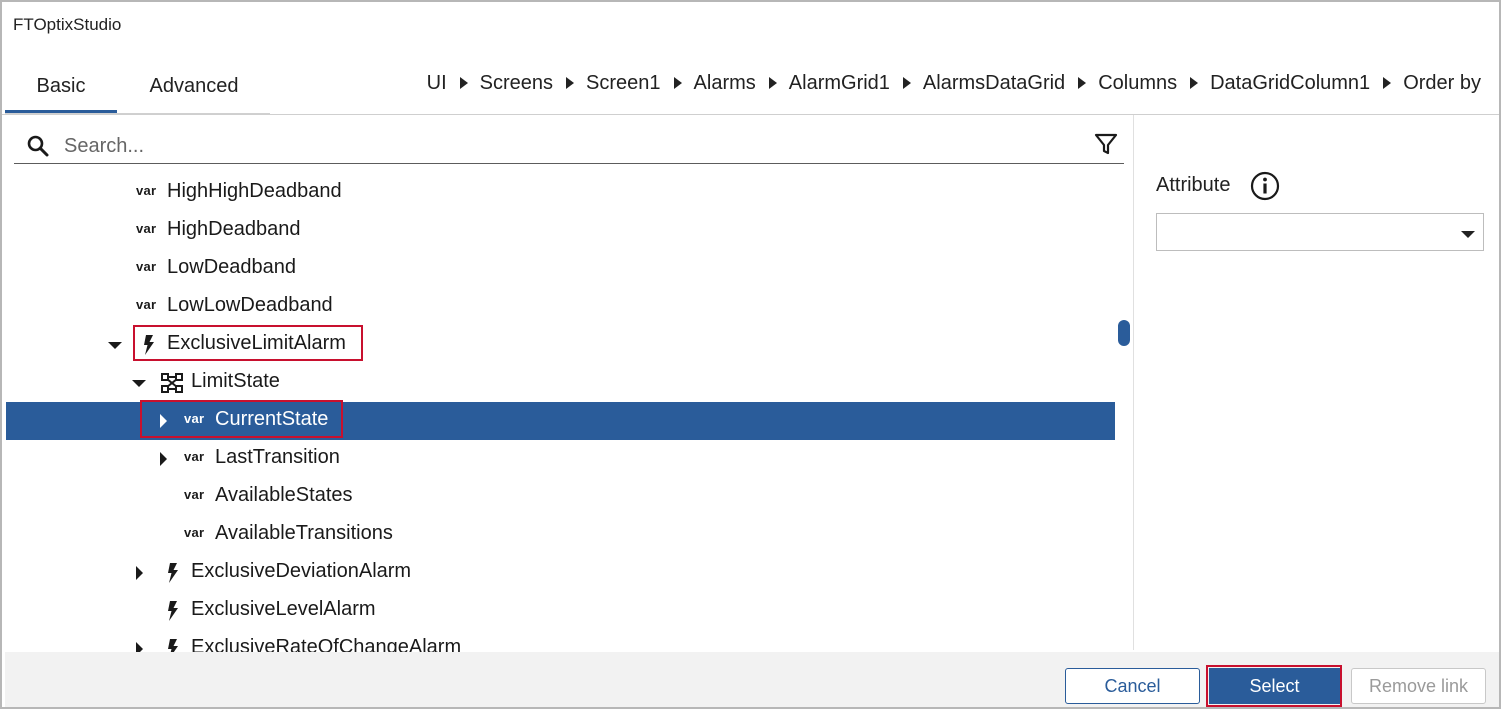 Image resolution: width=1501 pixels, height=709 pixels. I want to click on breadcrumb-item-columns: Columns, so click(1137, 83).